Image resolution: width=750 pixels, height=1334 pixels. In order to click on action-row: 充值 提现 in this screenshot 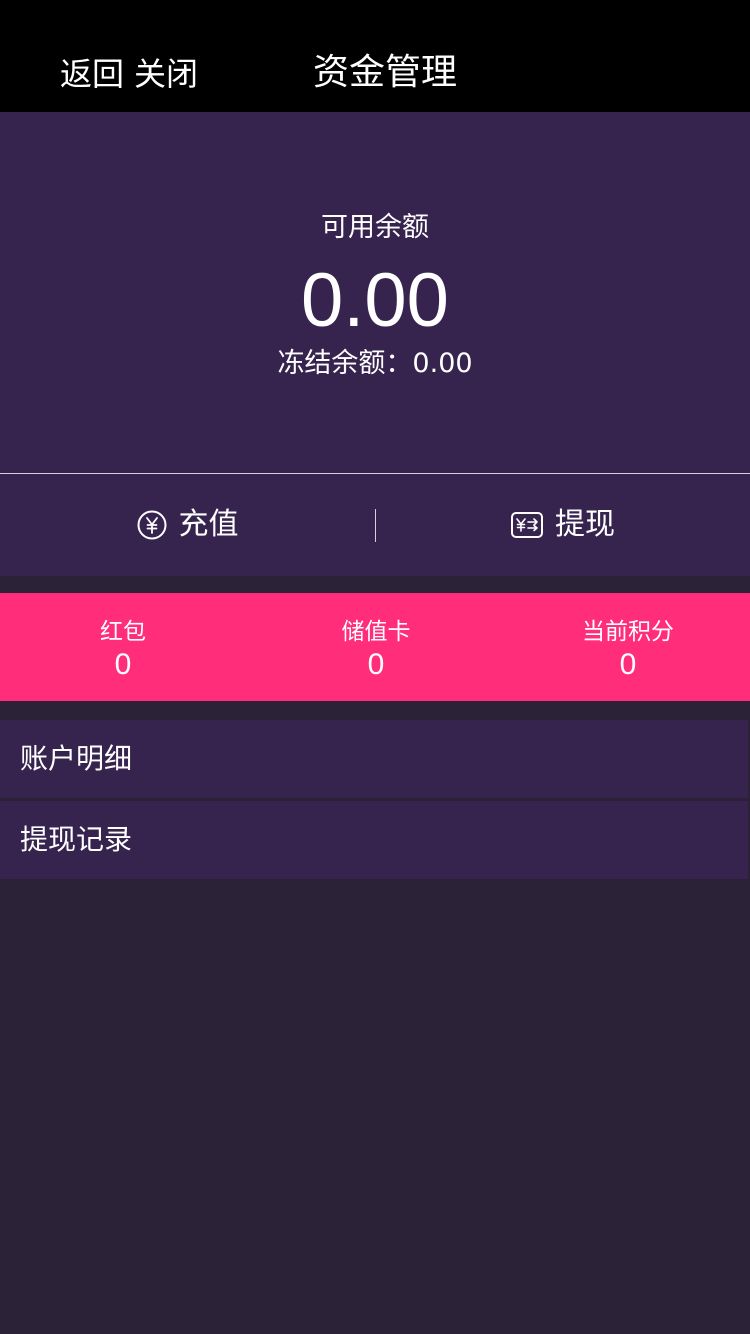, I will do `click(375, 525)`.